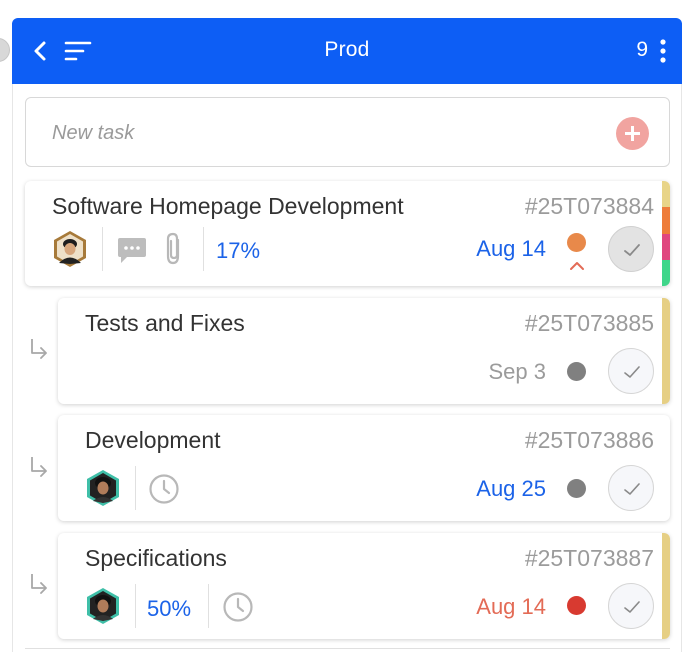 The height and width of the screenshot is (652, 690). What do you see at coordinates (347, 650) in the screenshot?
I see `next-card-edge` at bounding box center [347, 650].